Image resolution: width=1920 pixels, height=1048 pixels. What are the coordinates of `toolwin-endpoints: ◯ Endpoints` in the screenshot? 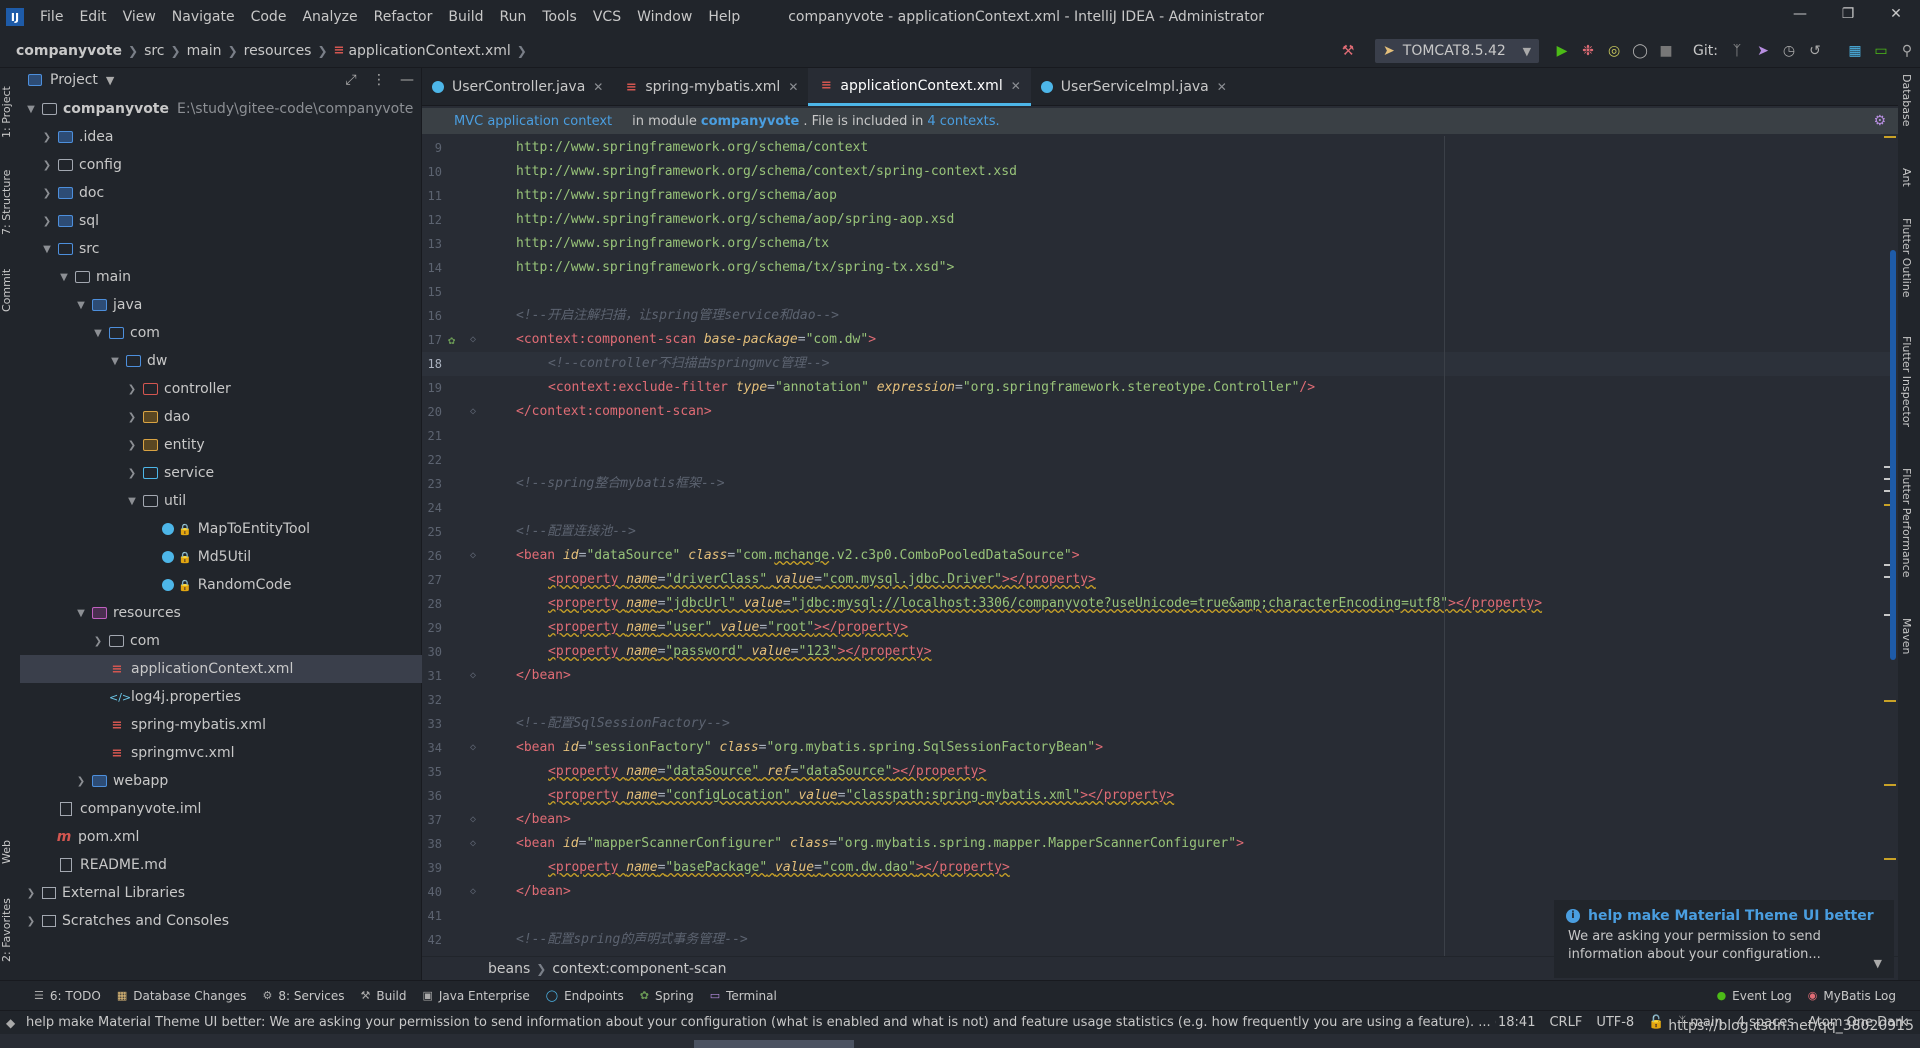 It's located at (585, 996).